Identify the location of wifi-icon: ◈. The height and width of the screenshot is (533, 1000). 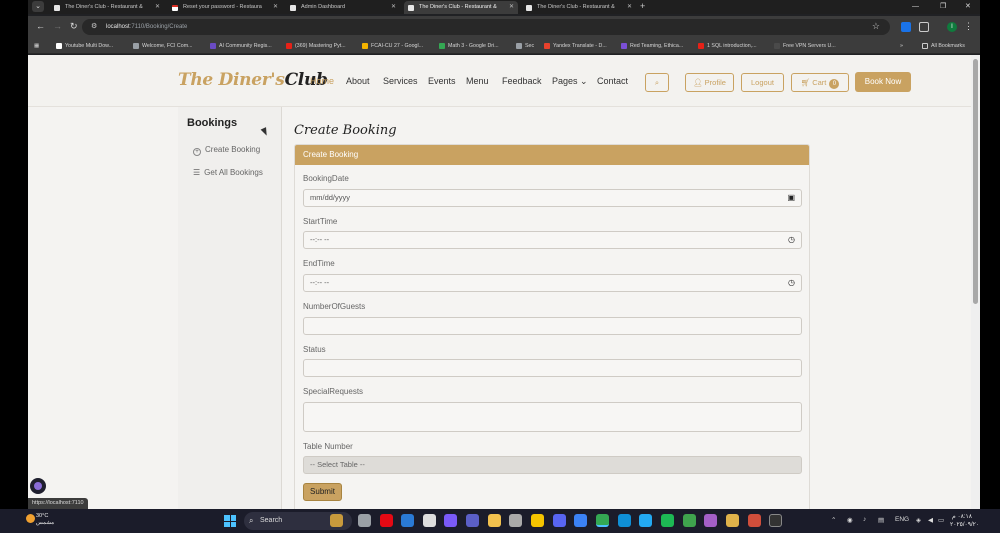
(918, 520).